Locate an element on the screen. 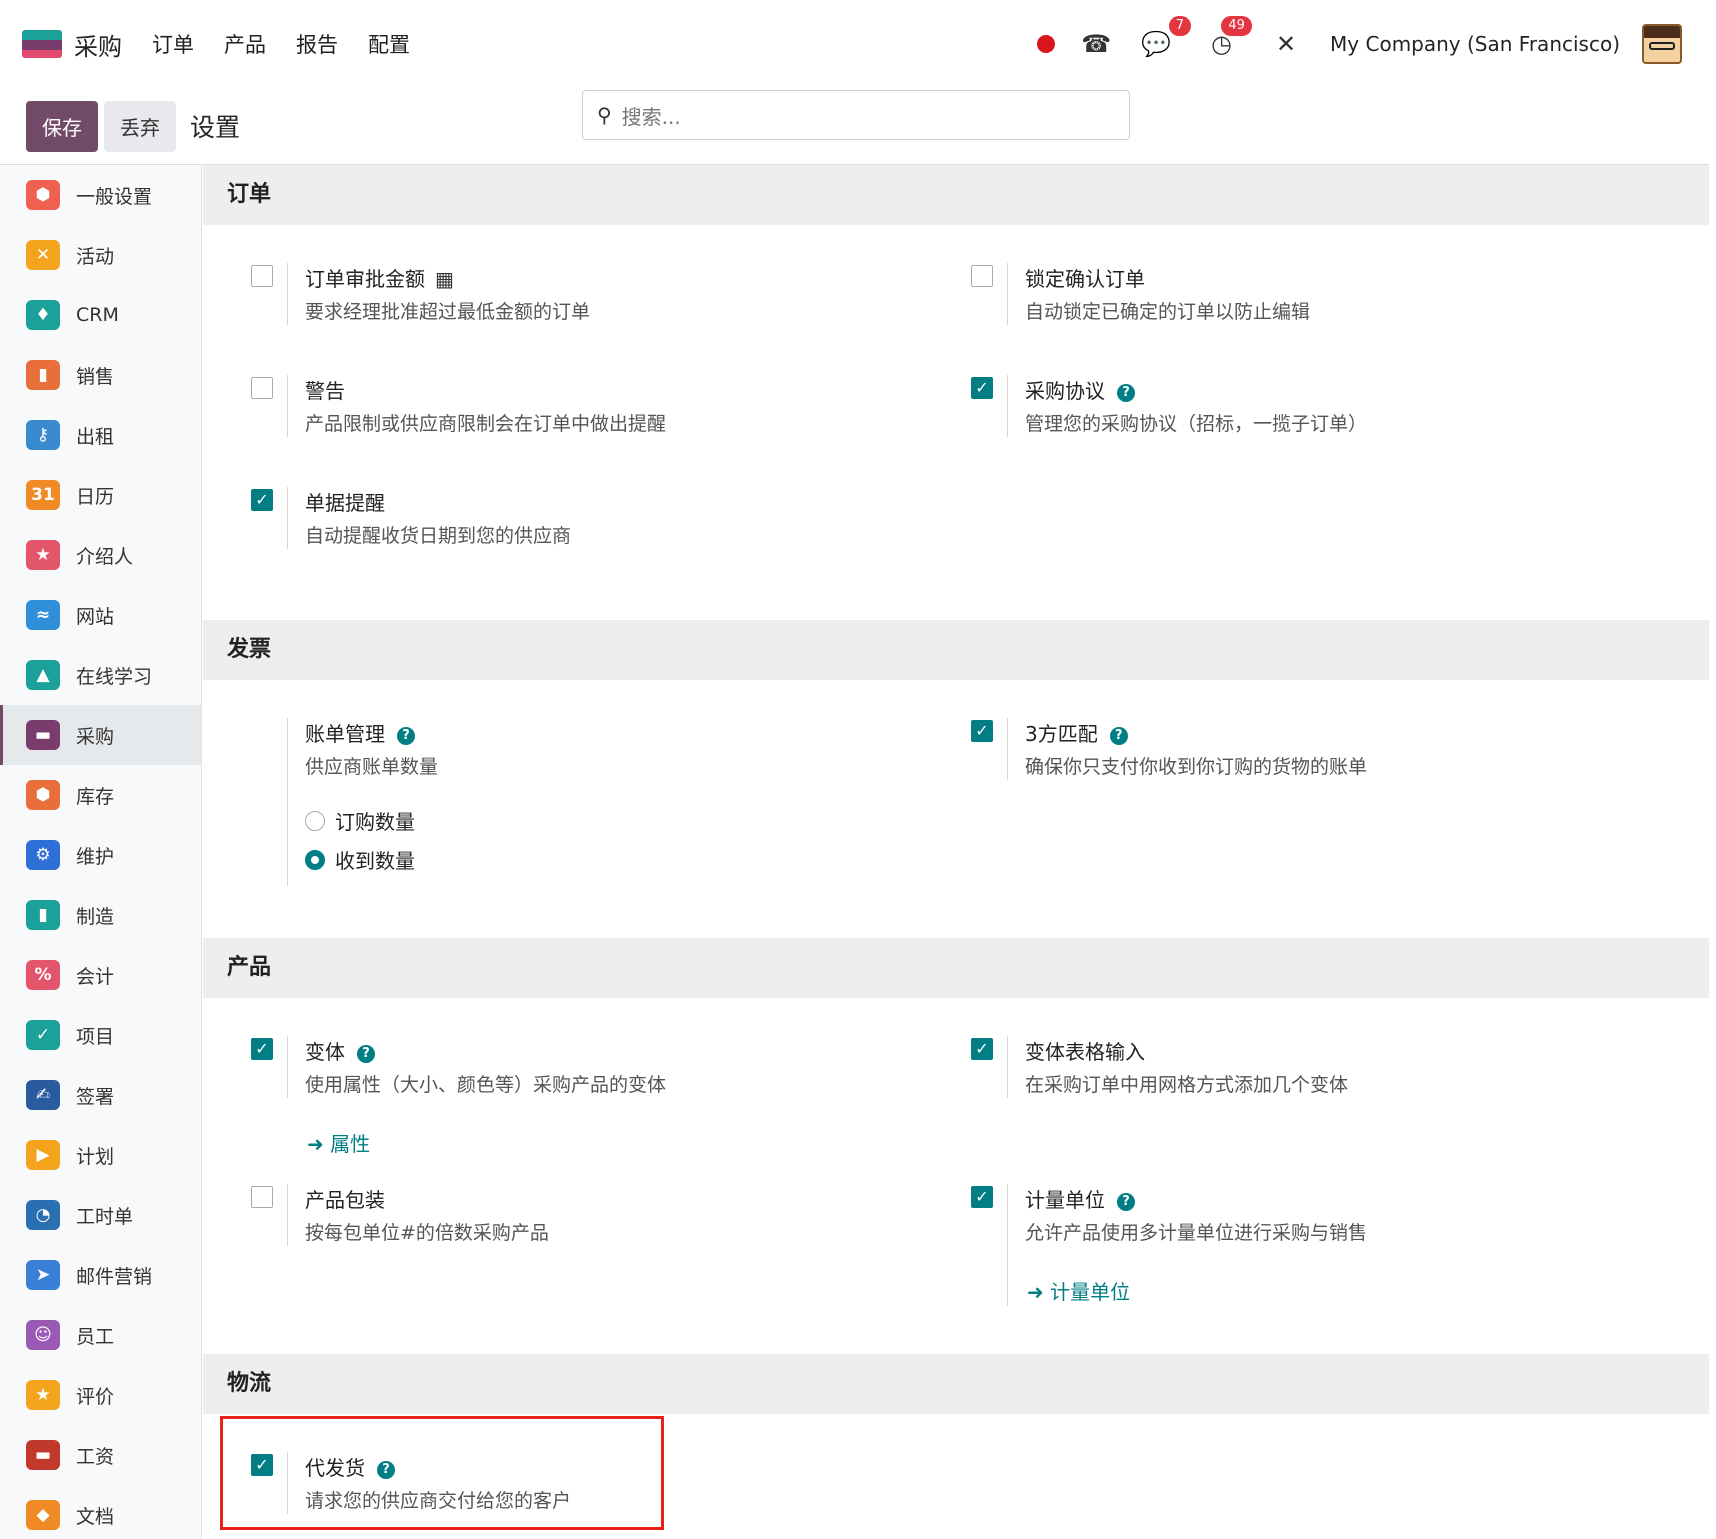  sidebar-app-icon: ⬢ is located at coordinates (43, 195).